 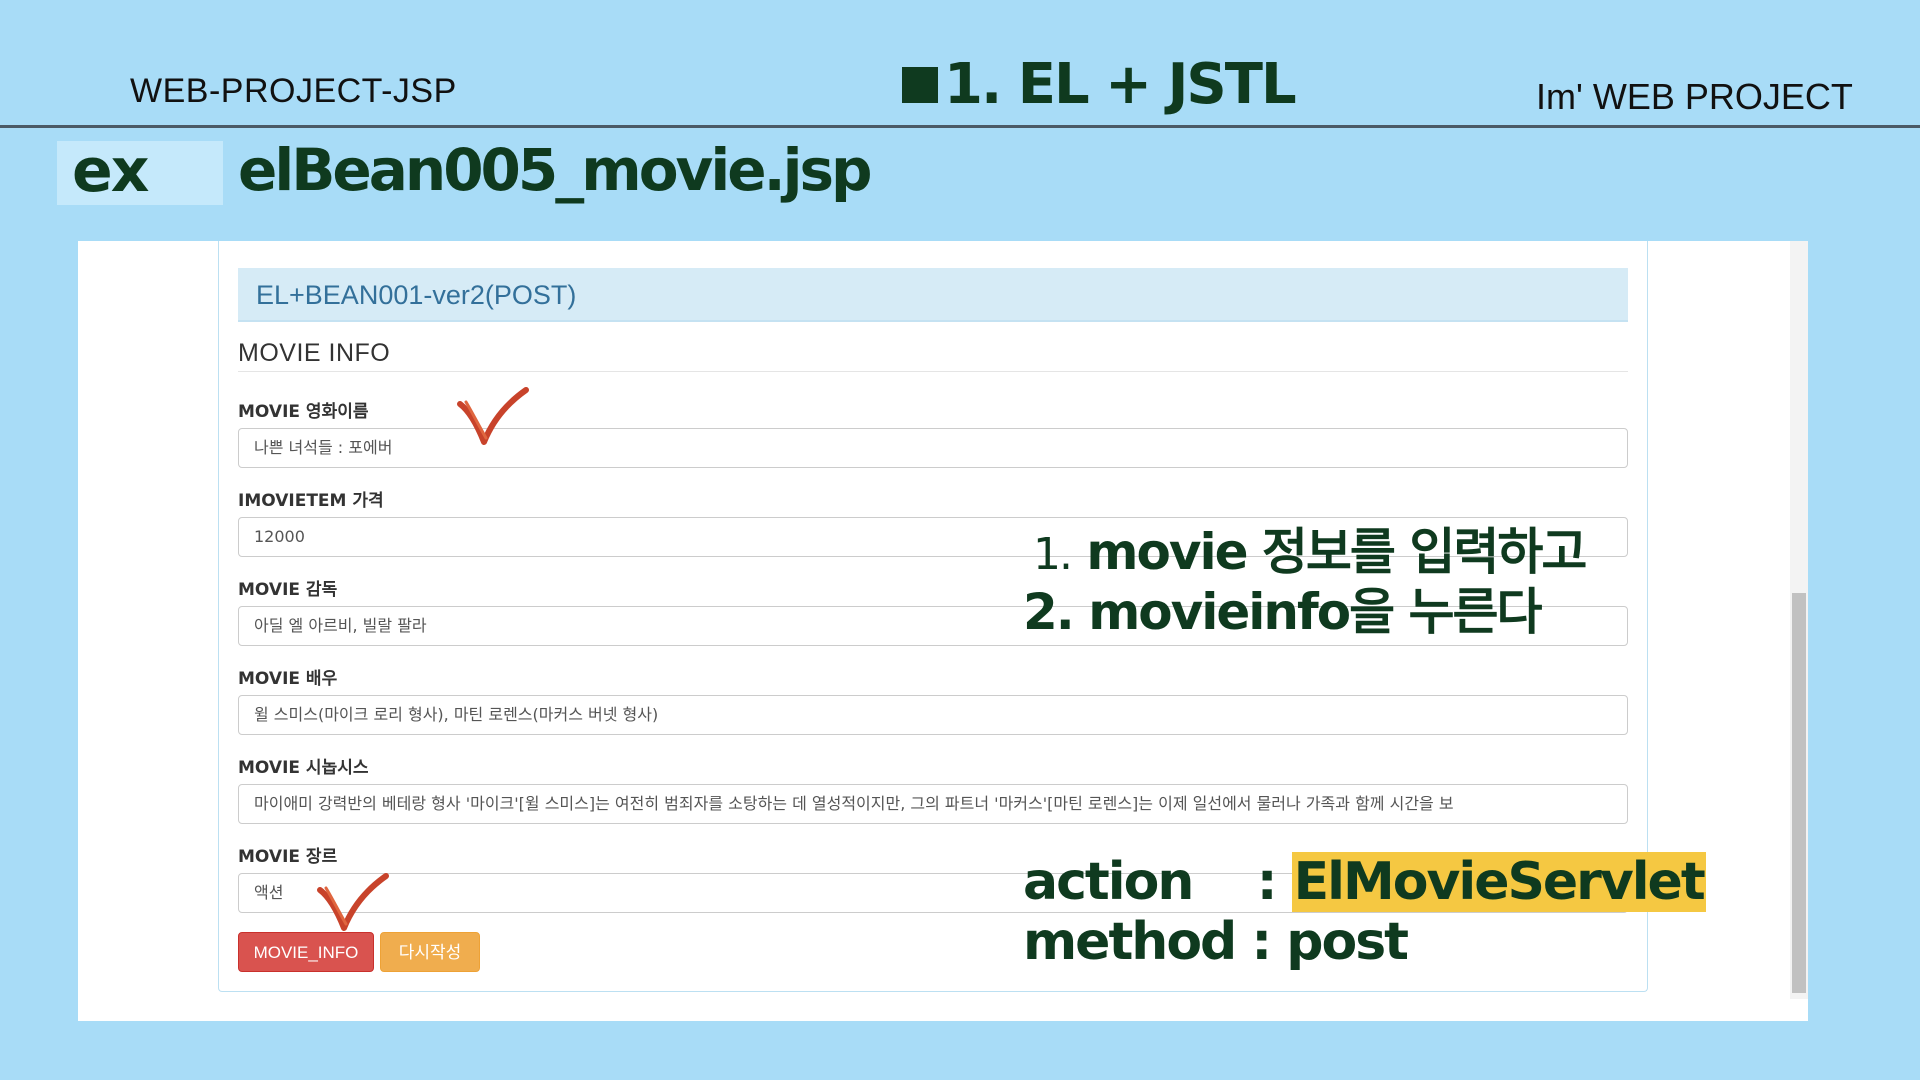 What do you see at coordinates (306, 952) in the screenshot?
I see `movie-info-submit-button: MOVIE_INFO` at bounding box center [306, 952].